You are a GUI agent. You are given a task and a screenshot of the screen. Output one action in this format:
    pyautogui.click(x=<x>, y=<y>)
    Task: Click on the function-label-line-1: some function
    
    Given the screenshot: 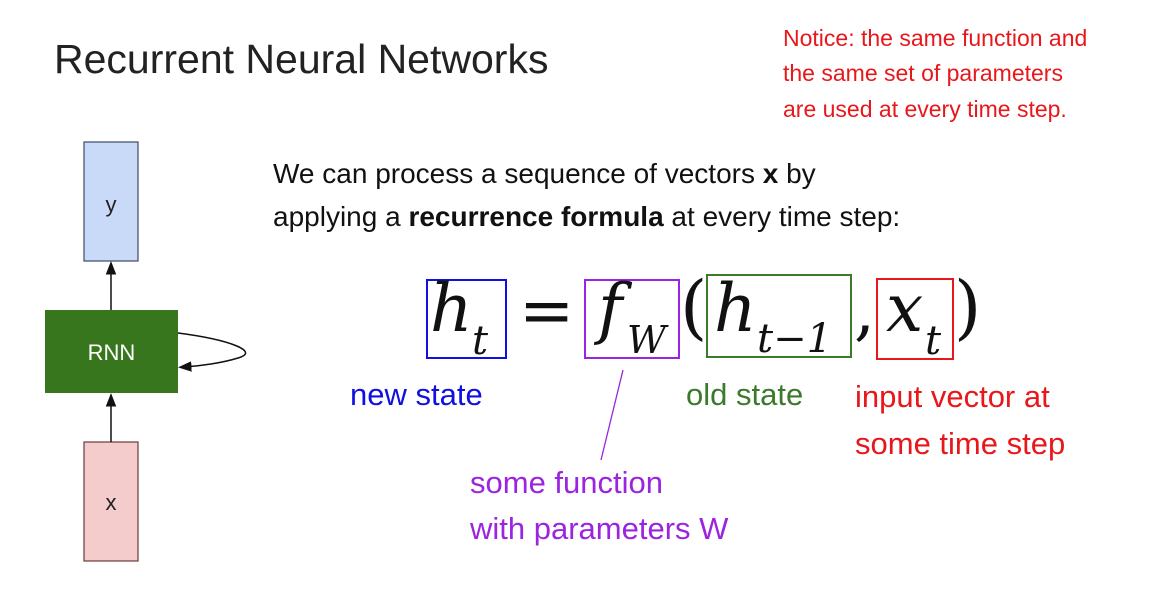 What is the action you would take?
    pyautogui.click(x=566, y=482)
    